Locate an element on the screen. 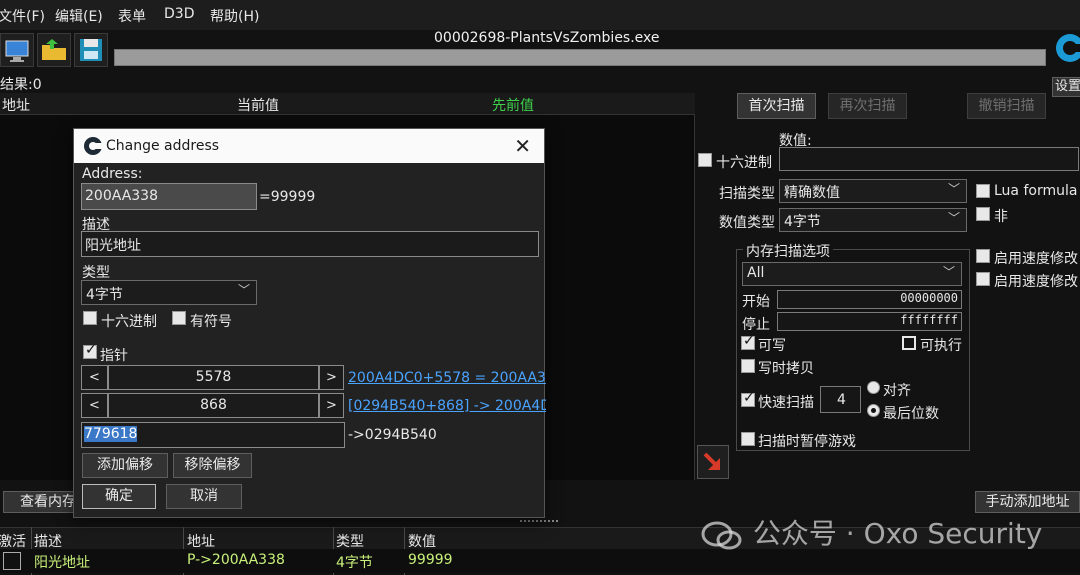  value-type-value: 4字节 is located at coordinates (802, 222).